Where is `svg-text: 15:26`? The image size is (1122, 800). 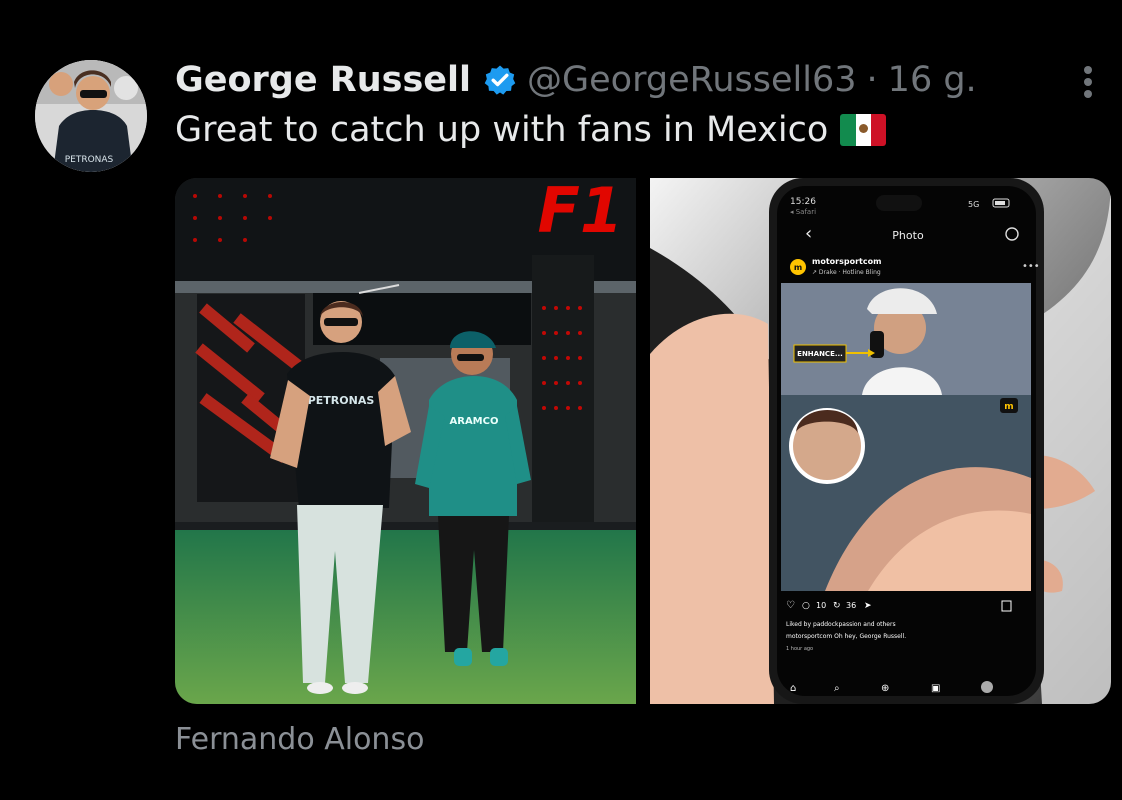
svg-text: 15:26 is located at coordinates (803, 202).